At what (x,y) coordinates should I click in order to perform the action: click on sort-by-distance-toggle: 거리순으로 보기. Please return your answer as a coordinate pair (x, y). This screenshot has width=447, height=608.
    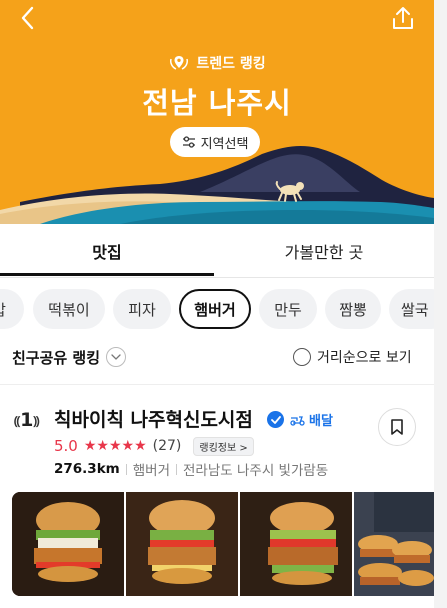
    Looking at the image, I should click on (352, 357).